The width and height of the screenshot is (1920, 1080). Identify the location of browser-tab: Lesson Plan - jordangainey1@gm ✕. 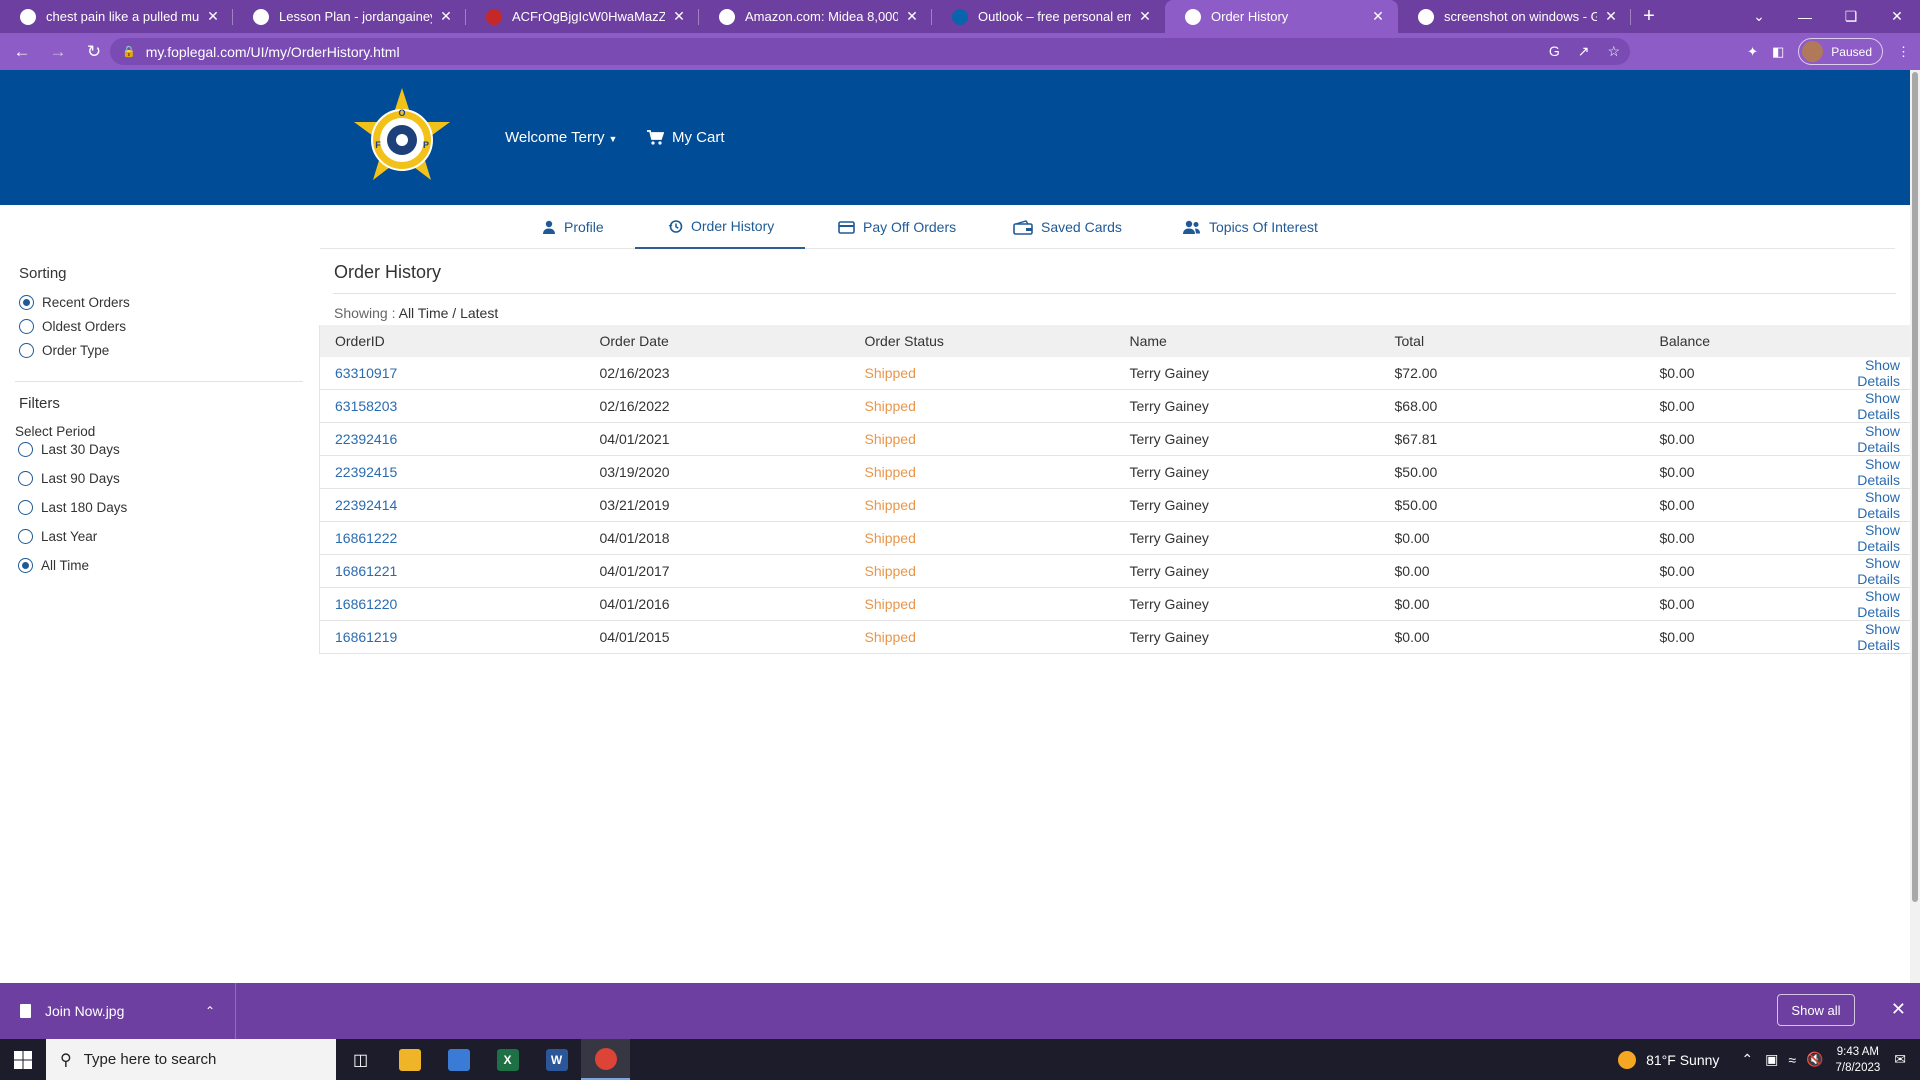
(349, 16).